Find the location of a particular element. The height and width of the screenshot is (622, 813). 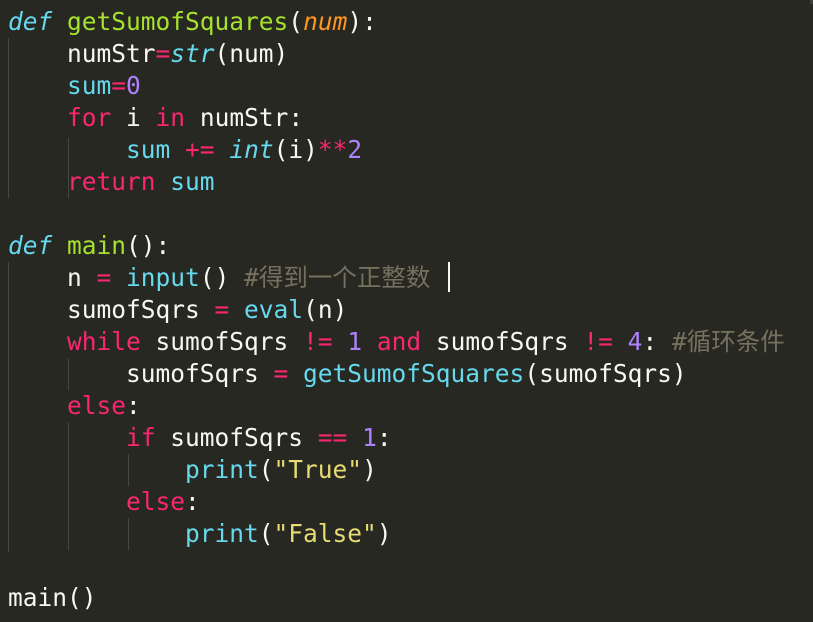

code-line: sumofSqrs = eval(n) is located at coordinates (177, 310).